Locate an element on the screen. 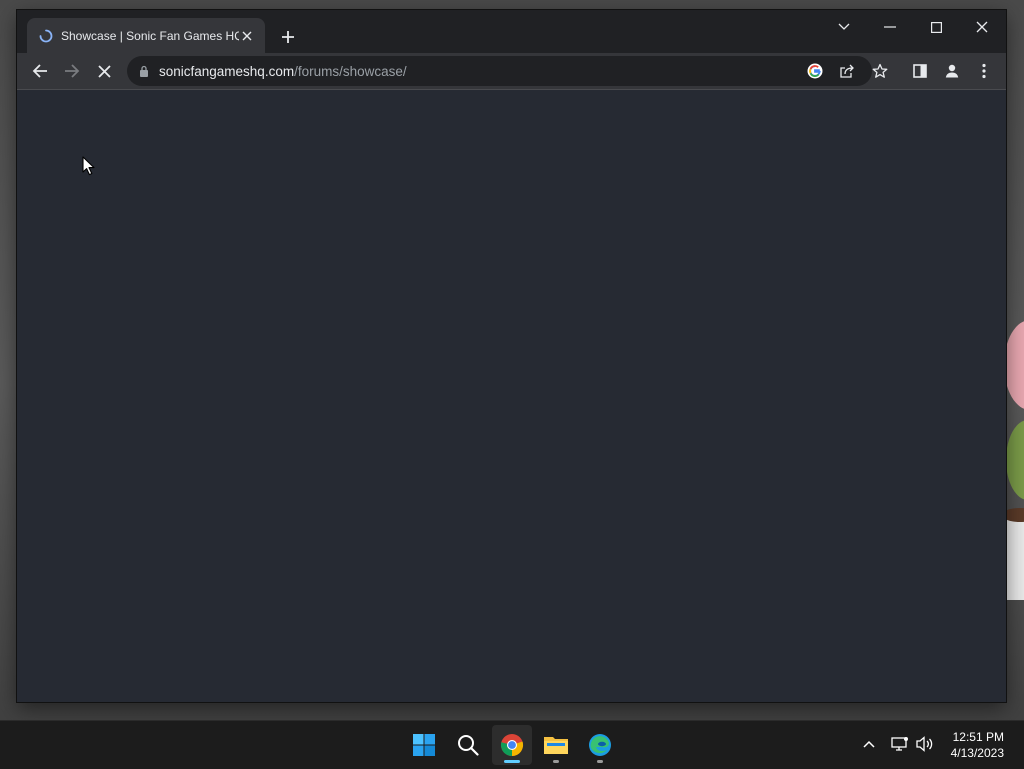 This screenshot has height=769, width=1024. kebab-menu-icon is located at coordinates (984, 71).